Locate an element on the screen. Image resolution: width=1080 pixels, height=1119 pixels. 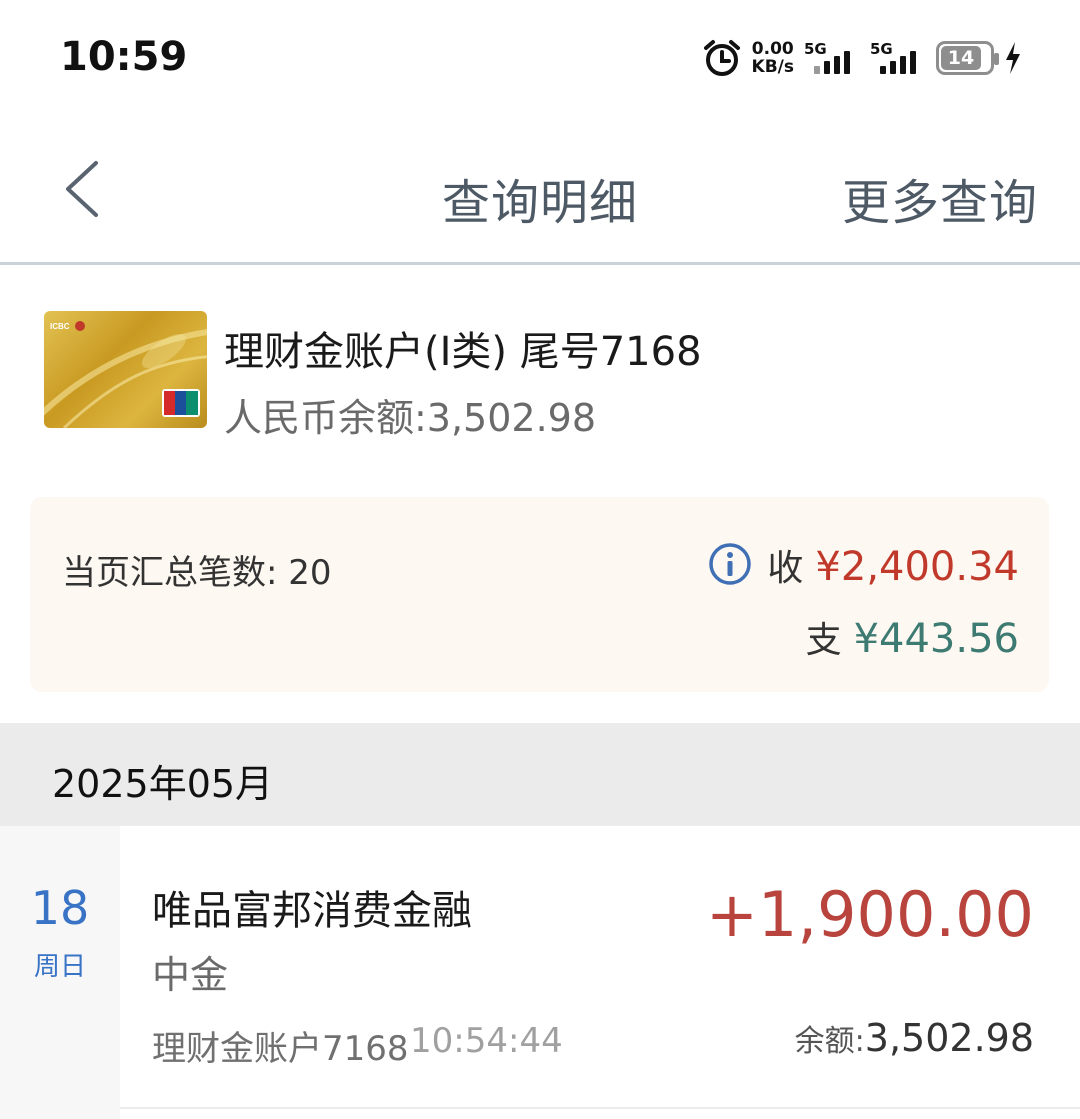
expense-row: 支 ¥443.56 is located at coordinates (912, 637).